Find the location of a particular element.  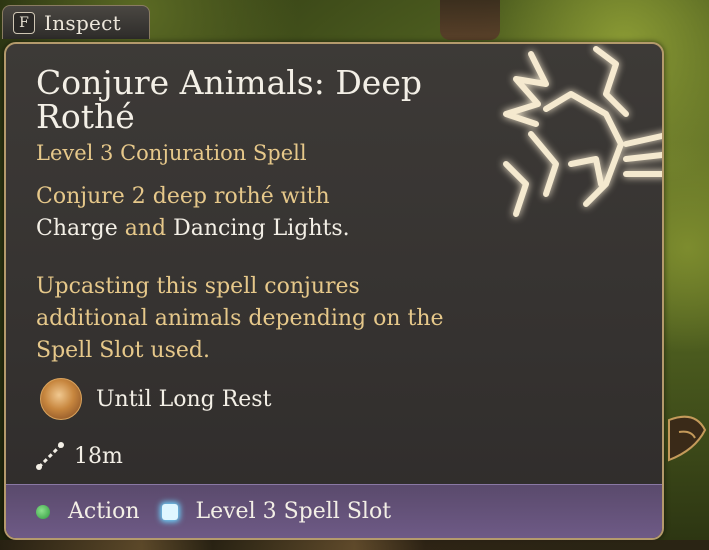

hotbar-edge is located at coordinates (354, 545).